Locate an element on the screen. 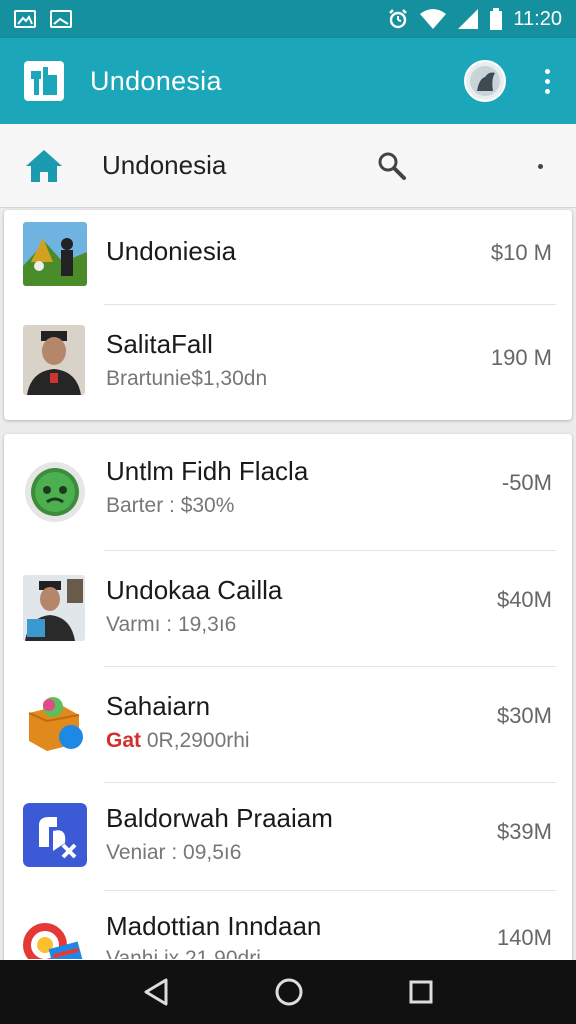 This screenshot has height=1024, width=576. search-bar: Undonesia is located at coordinates (288, 166).